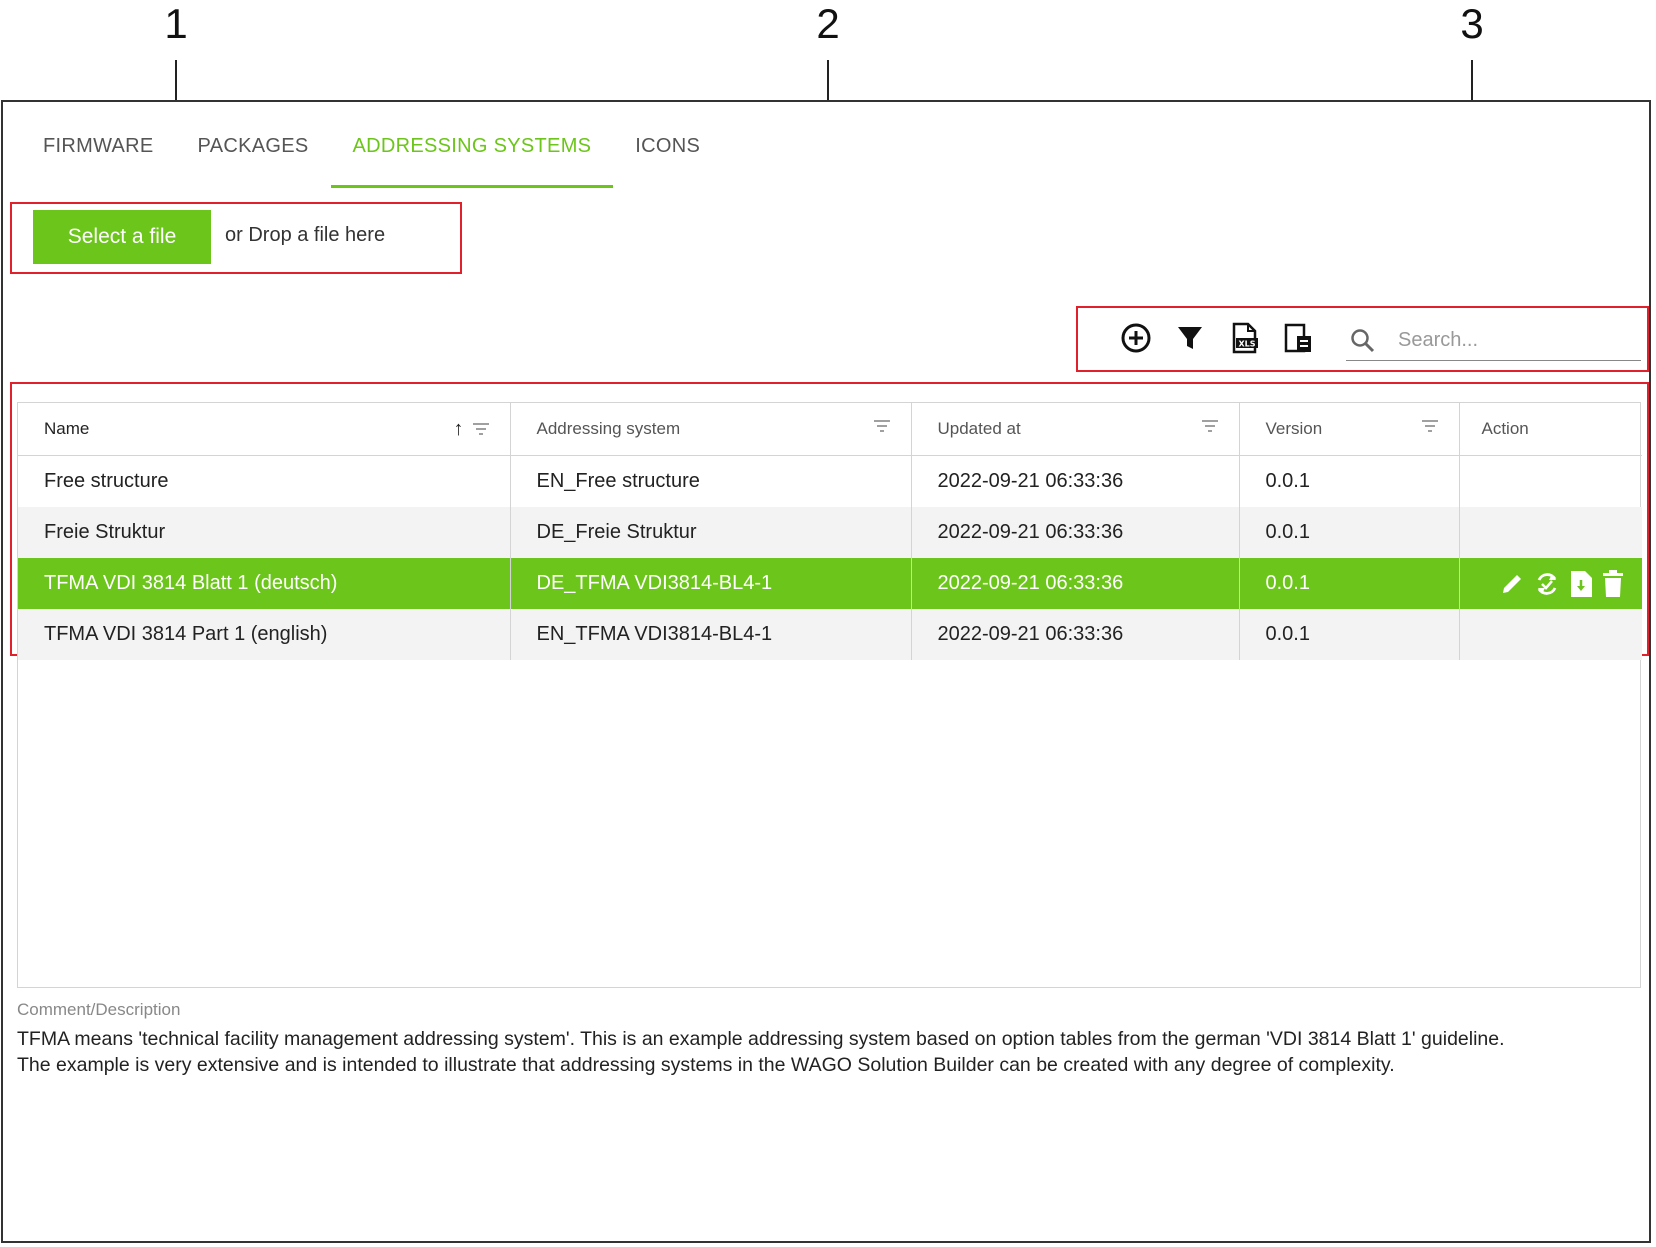 This screenshot has width=1656, height=1247. Describe the element at coordinates (1512, 584) in the screenshot. I see `edit-icon` at that location.